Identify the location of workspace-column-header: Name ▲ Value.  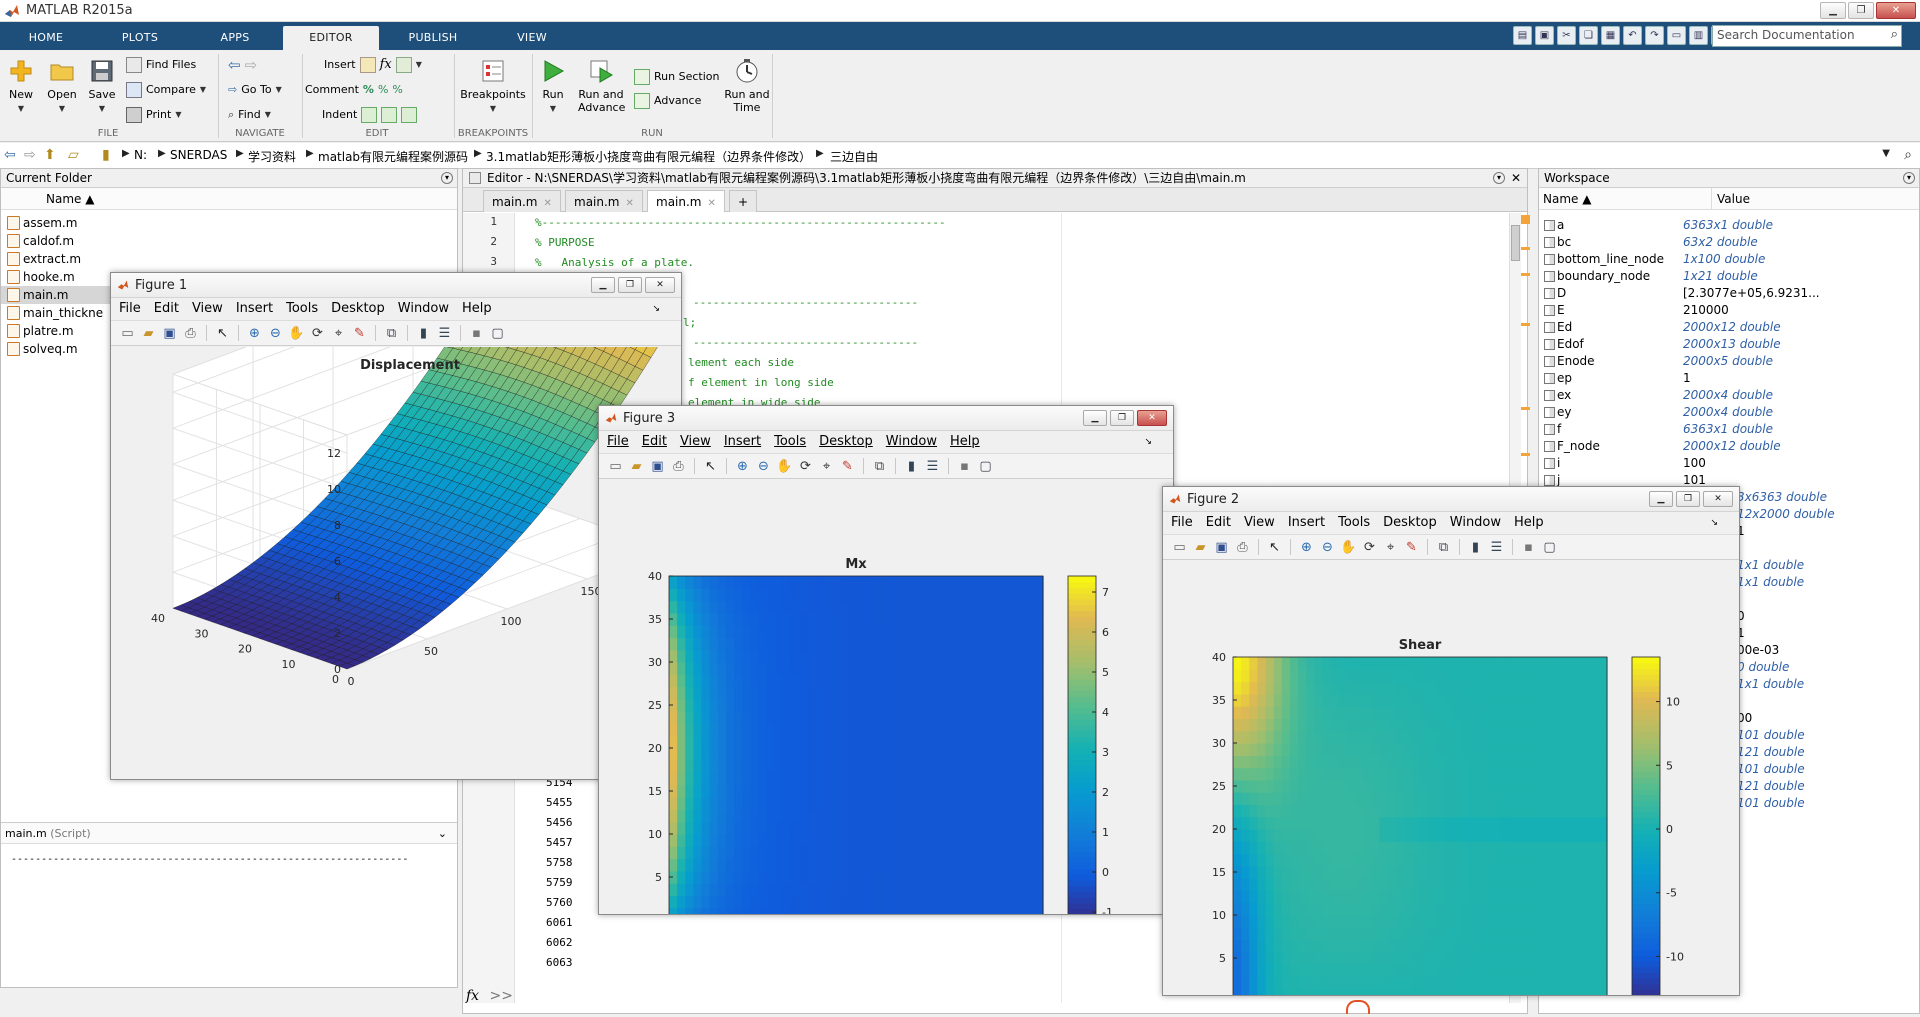
(1729, 199).